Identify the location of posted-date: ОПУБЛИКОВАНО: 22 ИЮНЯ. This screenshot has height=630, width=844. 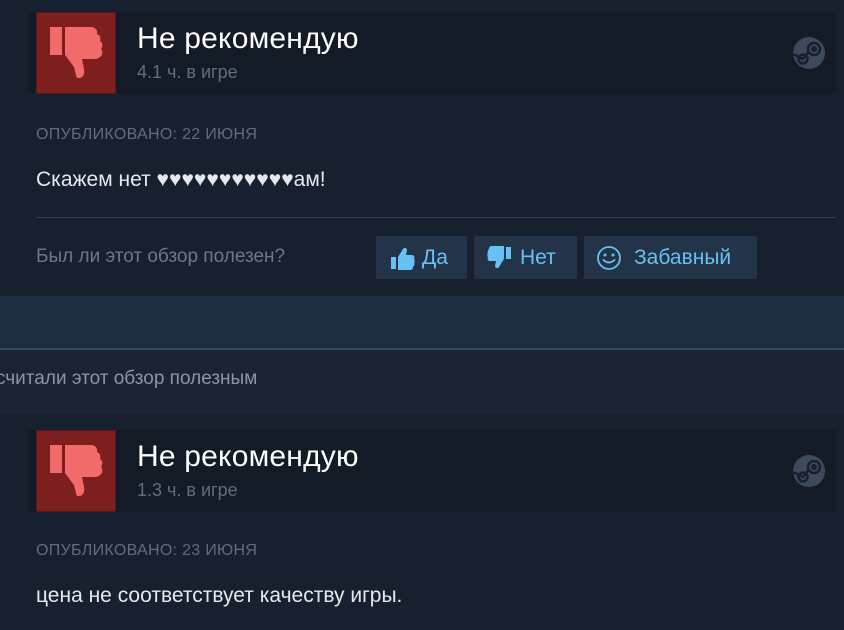
(147, 134).